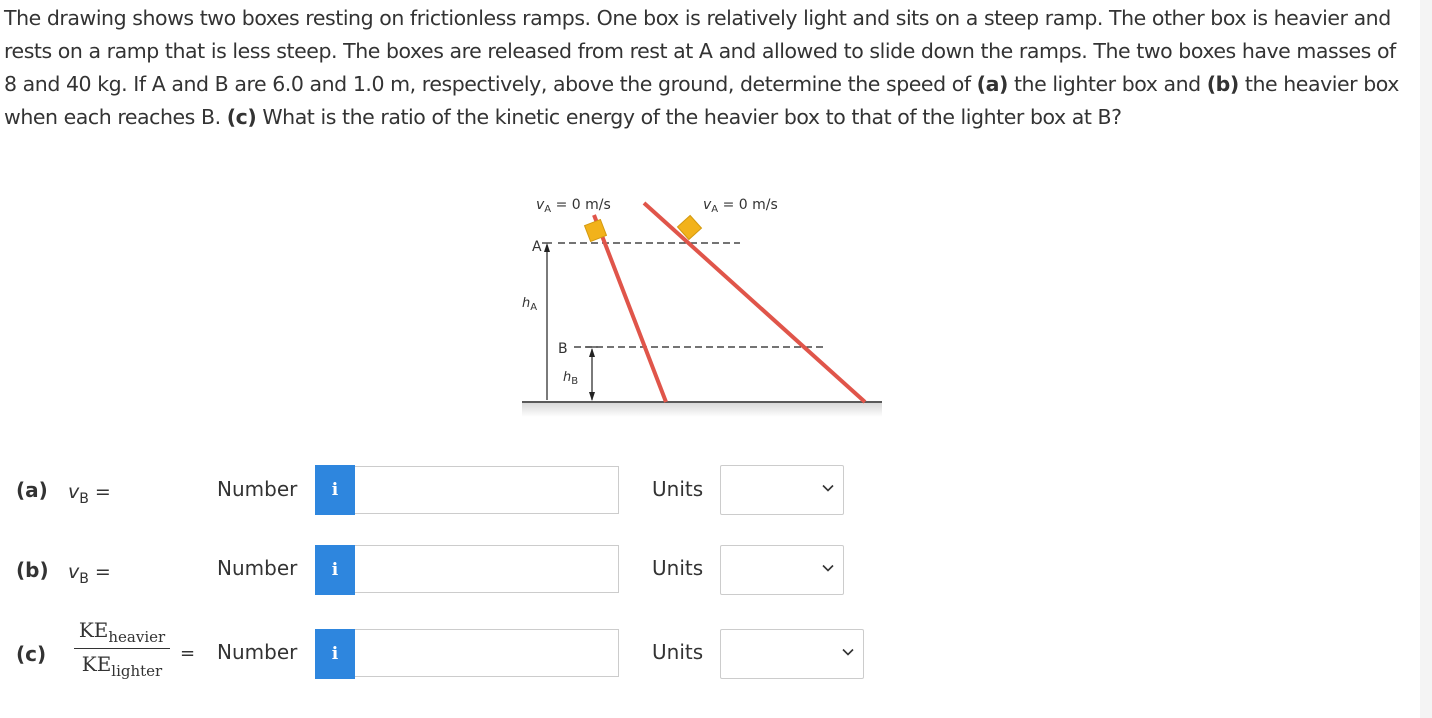 The image size is (1432, 718). I want to click on part-c-info-button: i, so click(335, 654).